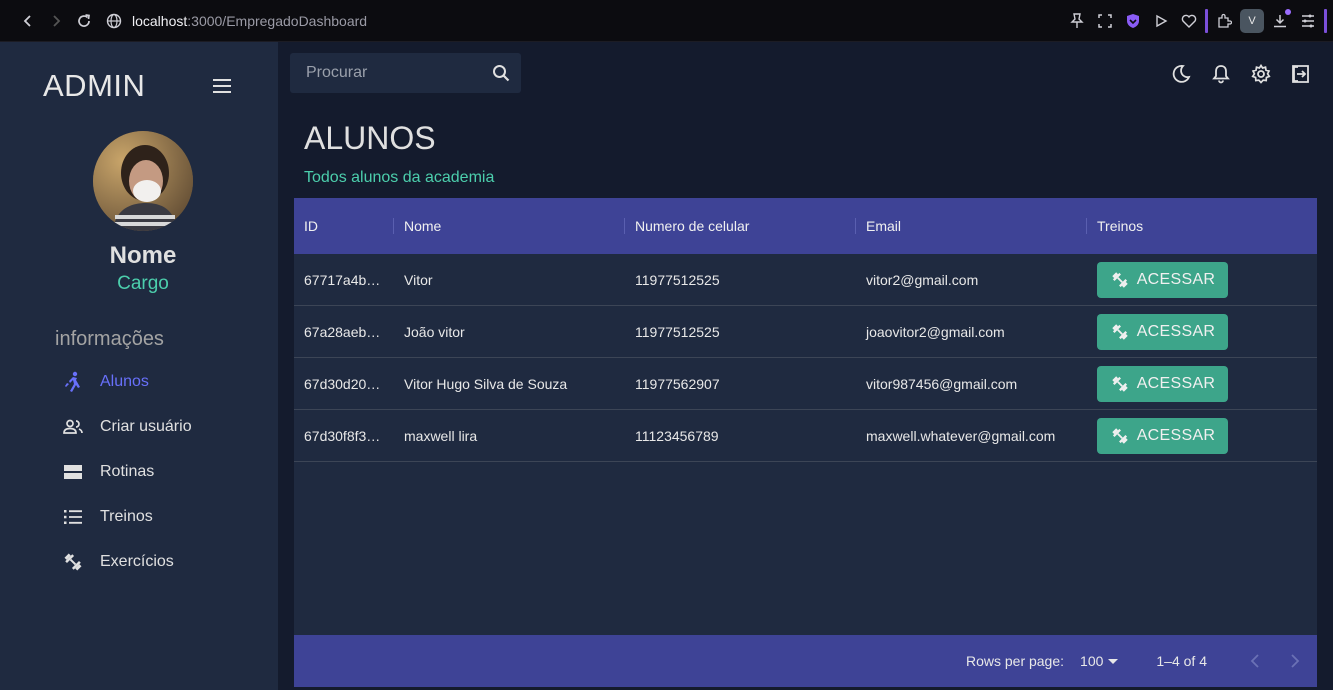 The height and width of the screenshot is (690, 1333). What do you see at coordinates (1202, 226) in the screenshot?
I see `column-header-treinos: Treinos` at bounding box center [1202, 226].